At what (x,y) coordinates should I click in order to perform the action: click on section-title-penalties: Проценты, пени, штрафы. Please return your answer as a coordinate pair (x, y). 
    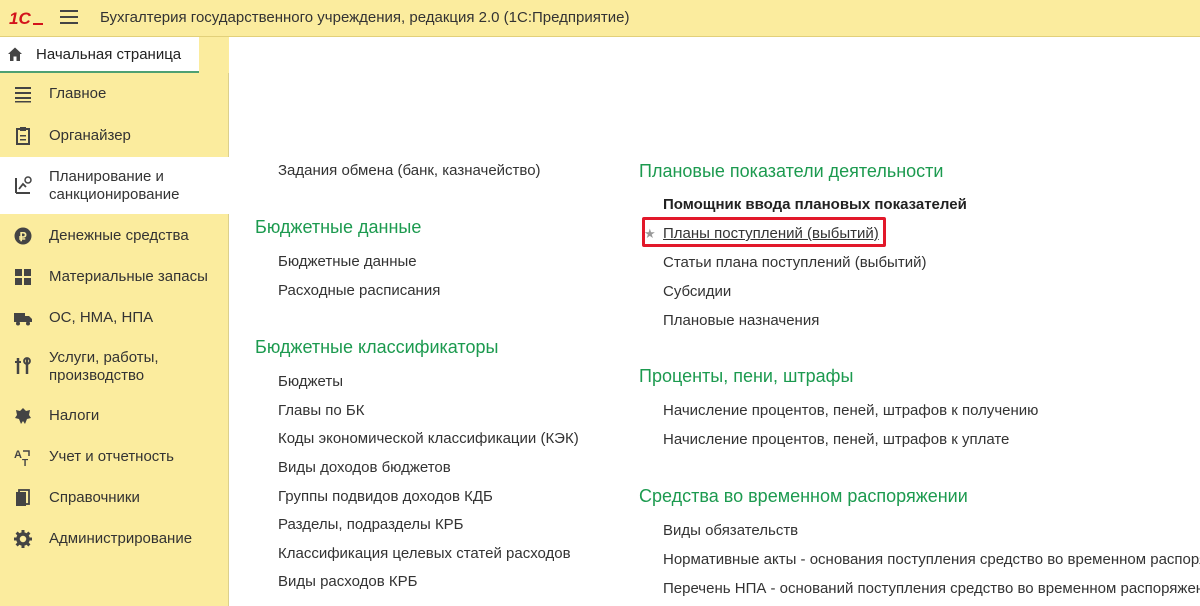
    Looking at the image, I should click on (746, 376).